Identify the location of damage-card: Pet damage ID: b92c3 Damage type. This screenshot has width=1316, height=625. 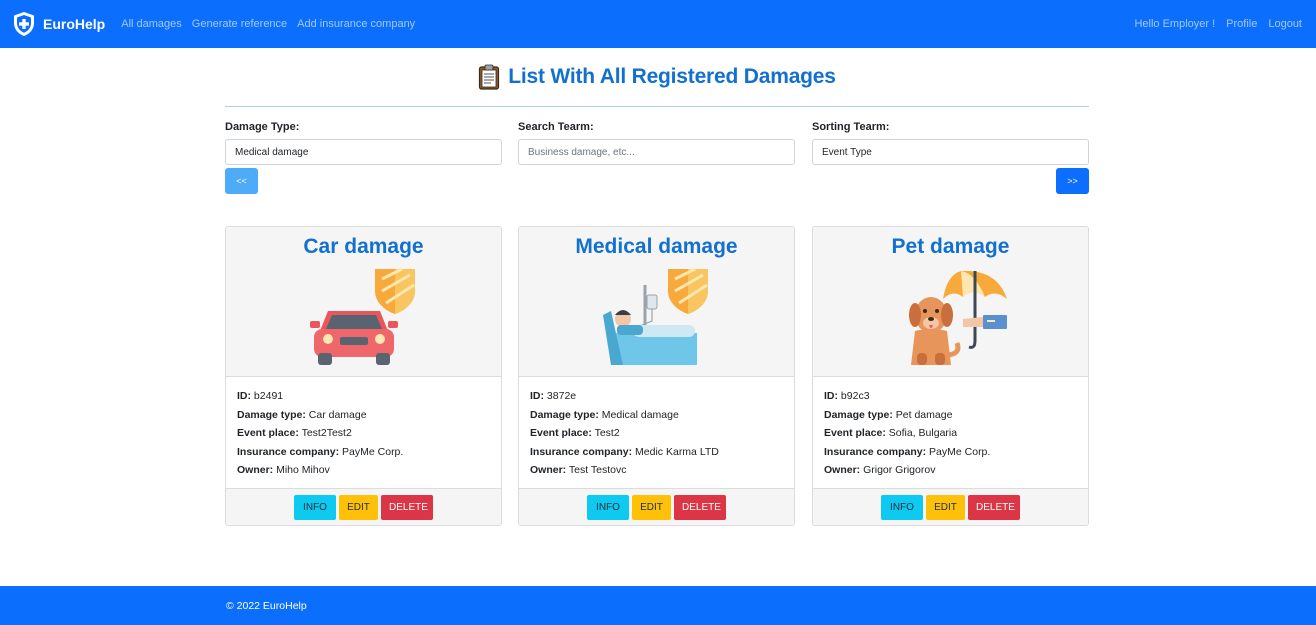
(950, 376).